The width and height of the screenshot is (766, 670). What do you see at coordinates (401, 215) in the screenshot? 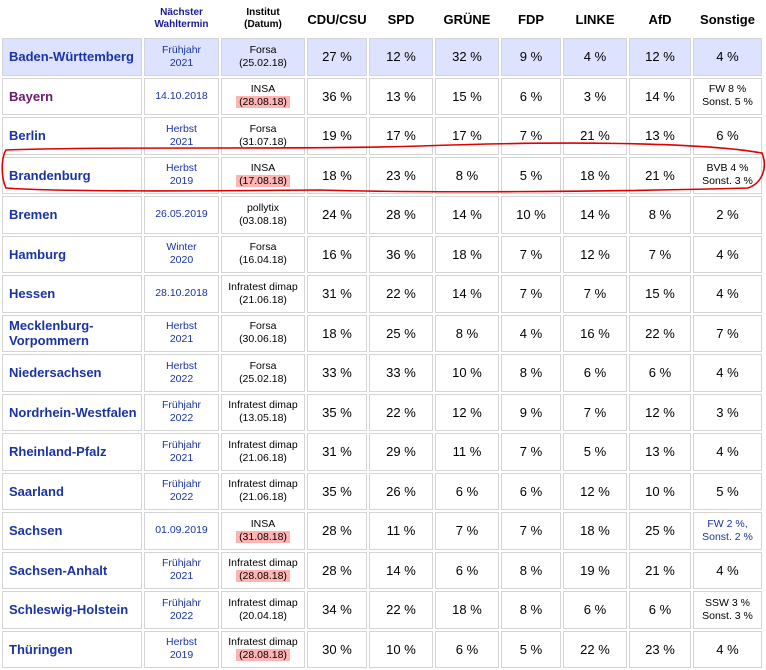
I see `spd-value: 28 %` at bounding box center [401, 215].